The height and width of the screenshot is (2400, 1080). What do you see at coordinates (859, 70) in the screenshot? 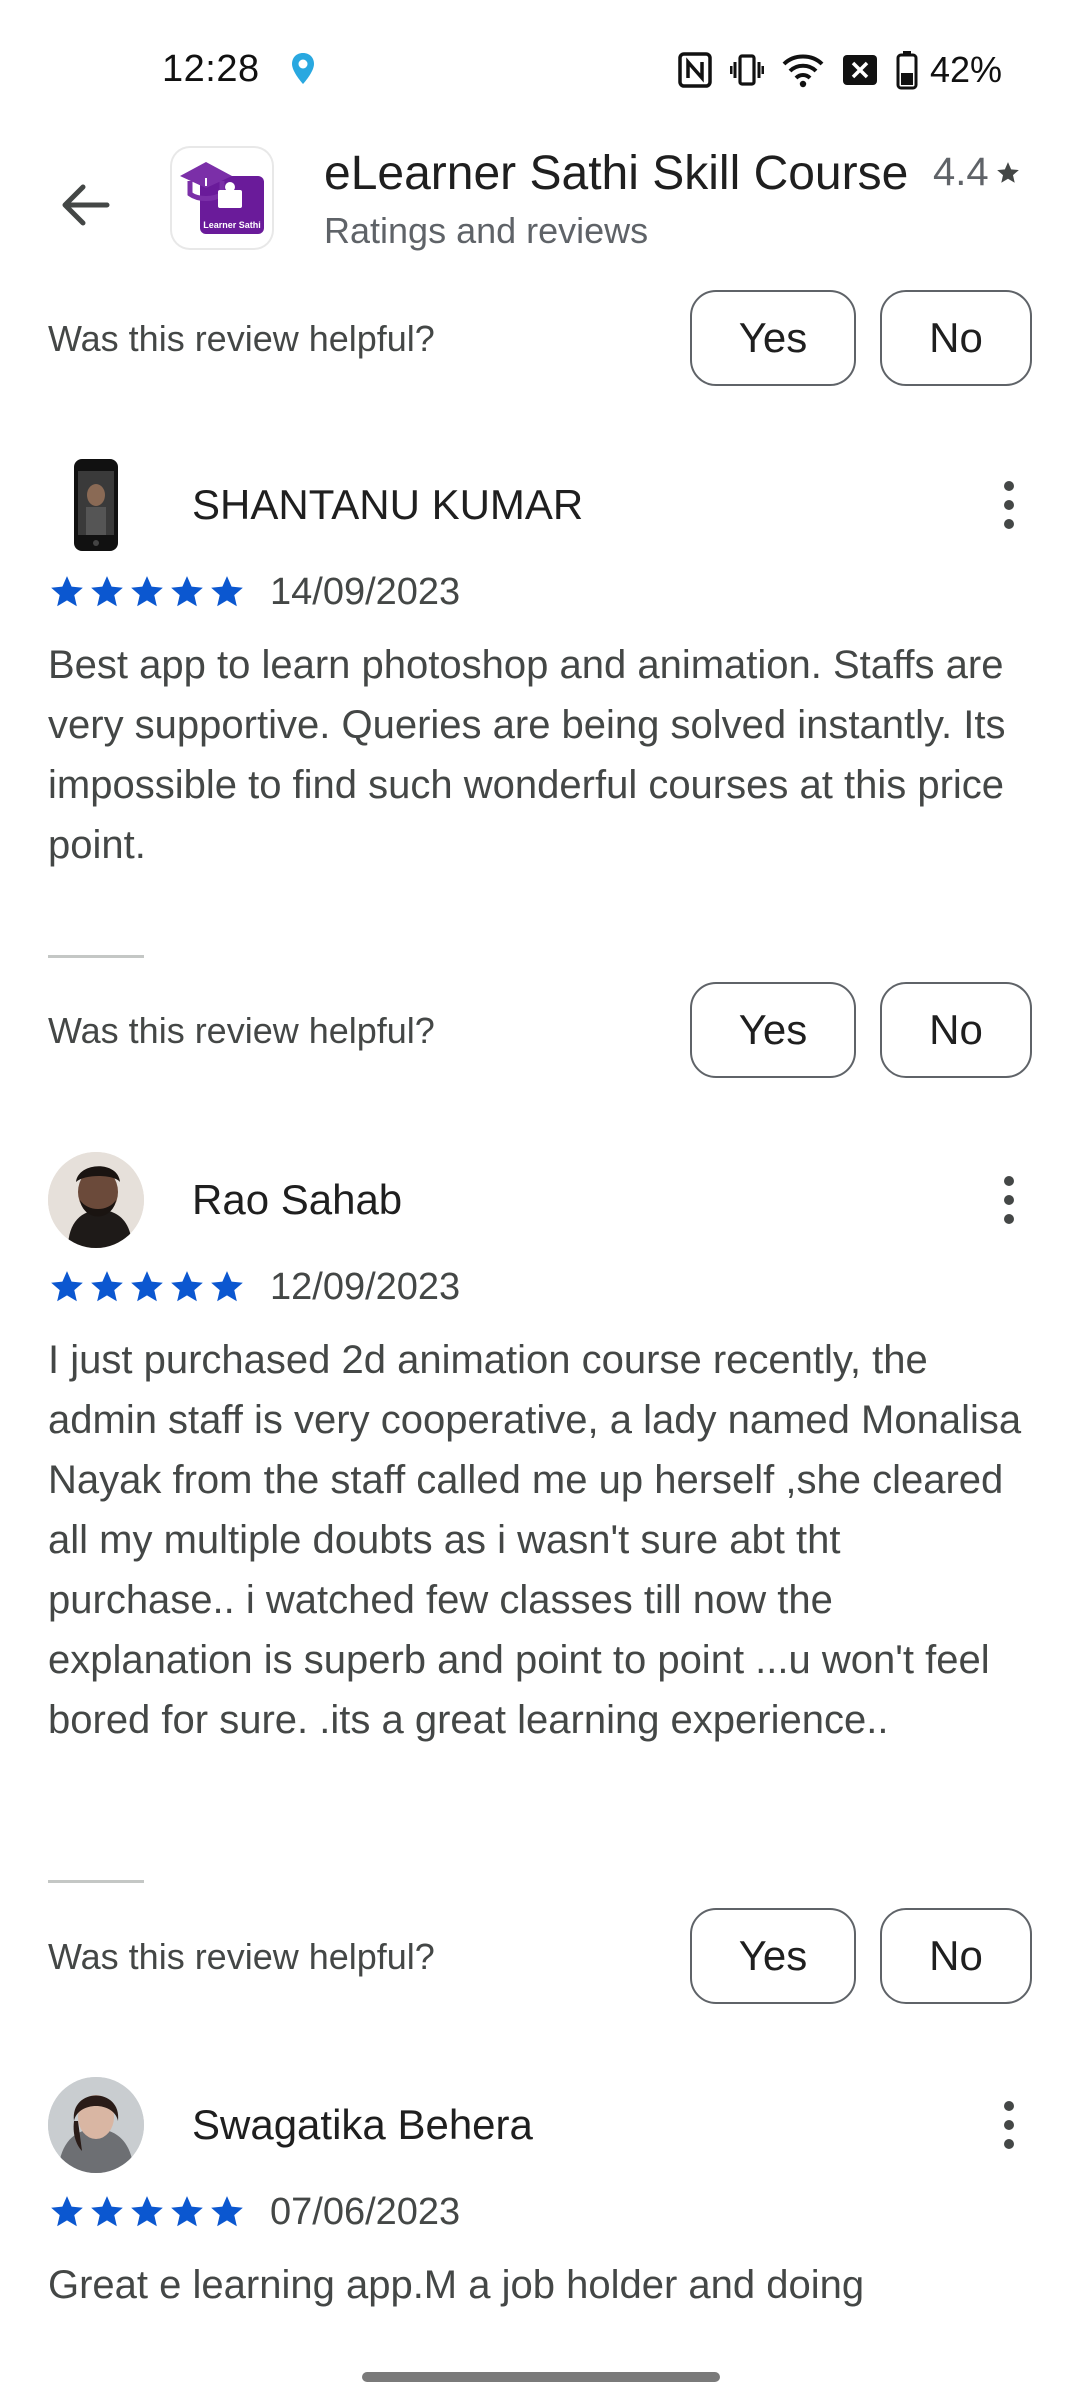
I see `no-sim-icon` at bounding box center [859, 70].